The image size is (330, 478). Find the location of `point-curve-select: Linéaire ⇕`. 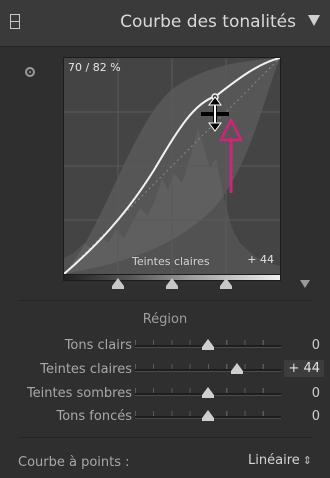

point-curve-select: Linéaire ⇕ is located at coordinates (280, 460).